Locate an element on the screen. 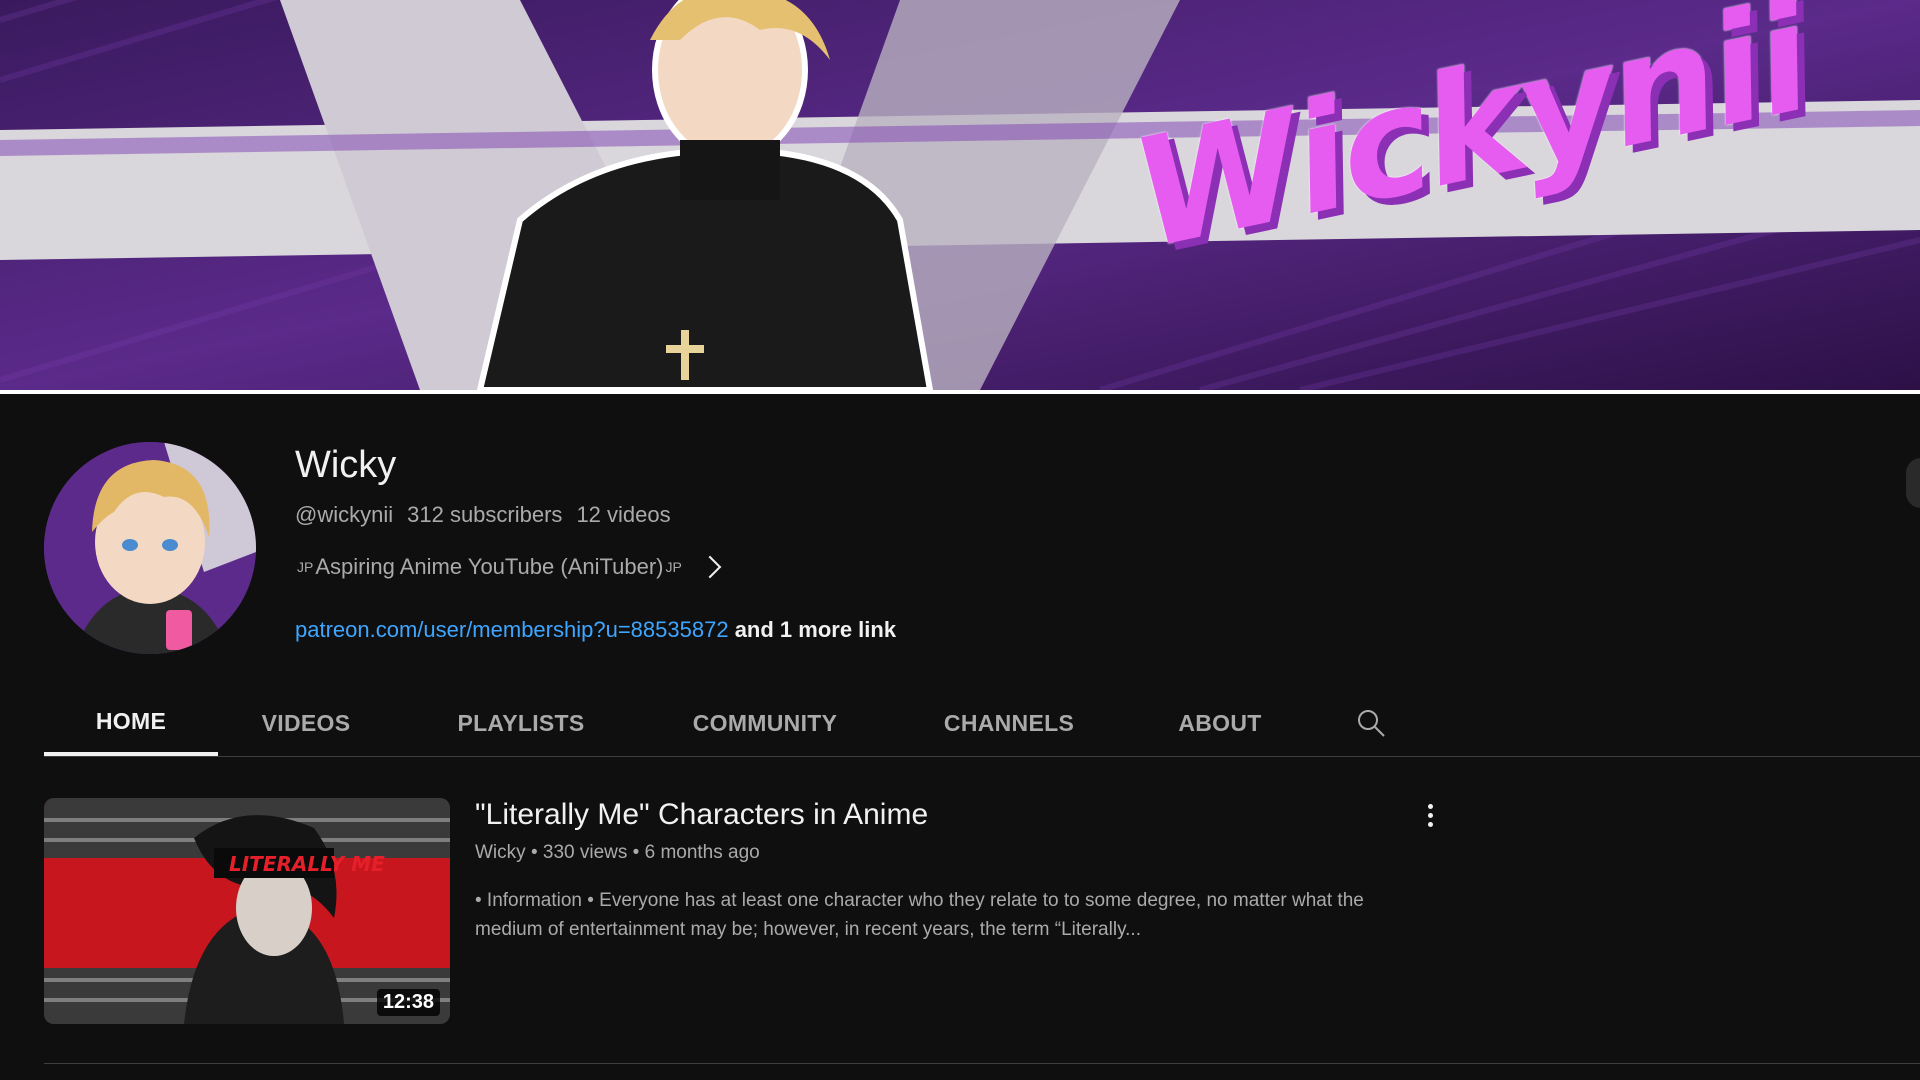  channel-meta: @wickynii 312 subscribers 12 videos is located at coordinates (483, 515).